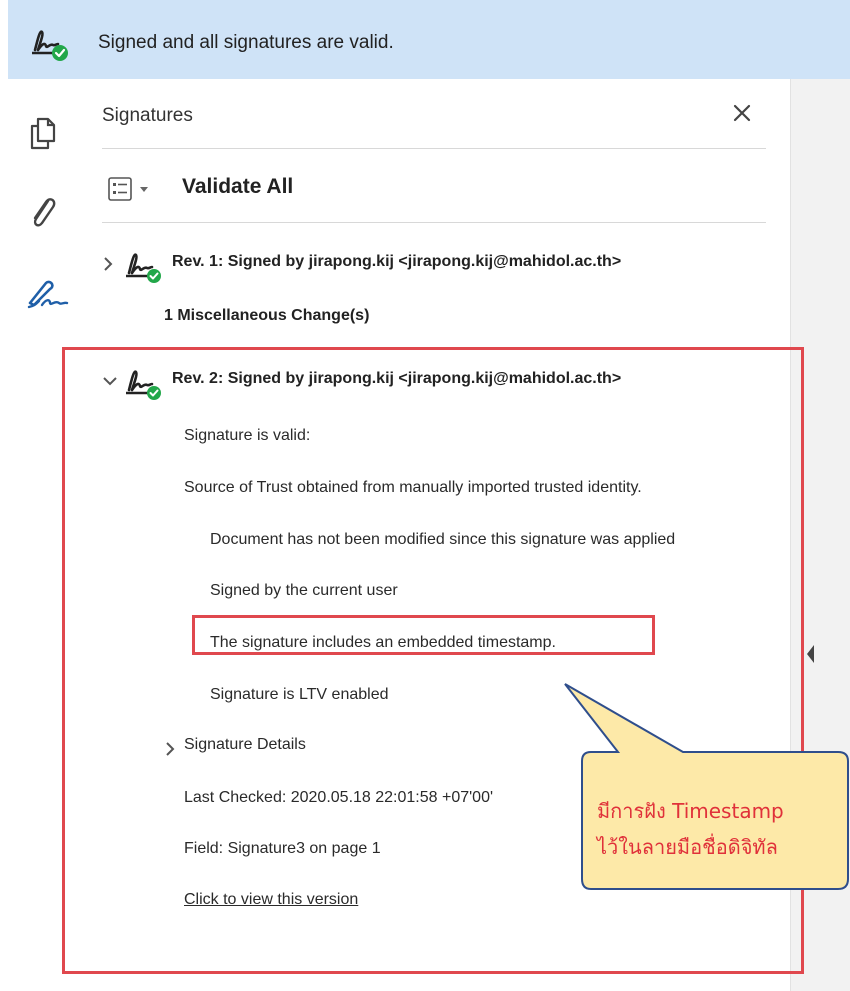 This screenshot has width=850, height=991. I want to click on validate-all-button: Validate All, so click(237, 187).